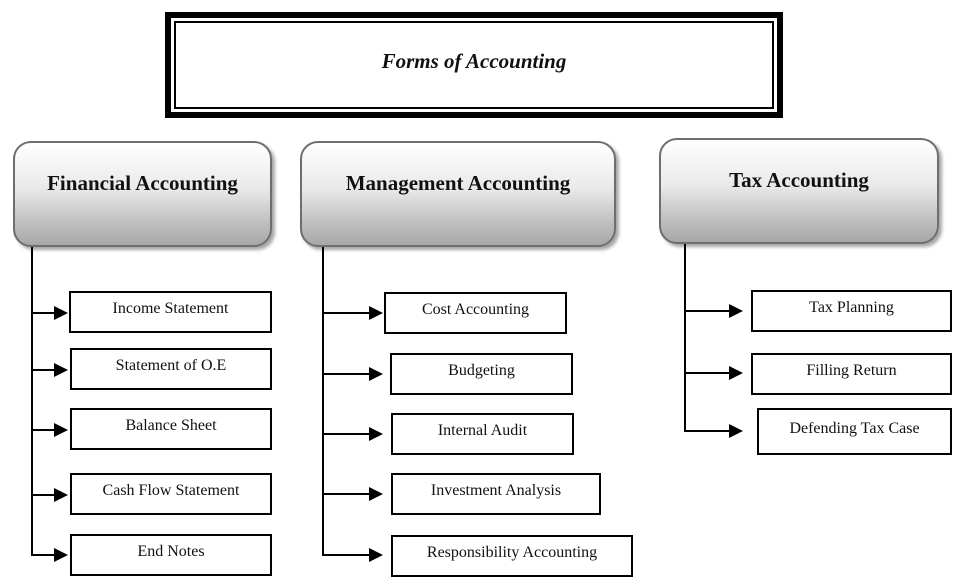 This screenshot has height=588, width=975. I want to click on category-label: Financial Accounting, so click(142, 183).